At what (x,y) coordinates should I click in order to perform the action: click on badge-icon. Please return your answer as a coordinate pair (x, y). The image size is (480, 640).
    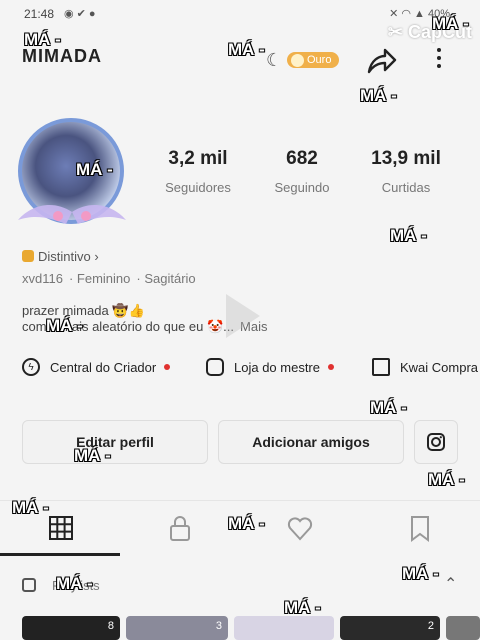
    Looking at the image, I should click on (28, 256).